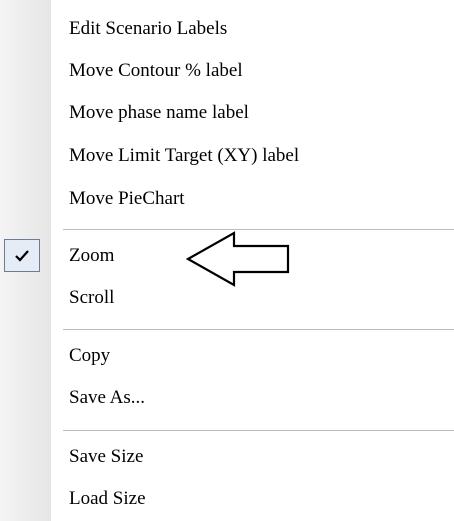  I want to click on menu-item-label: Copy, so click(90, 355).